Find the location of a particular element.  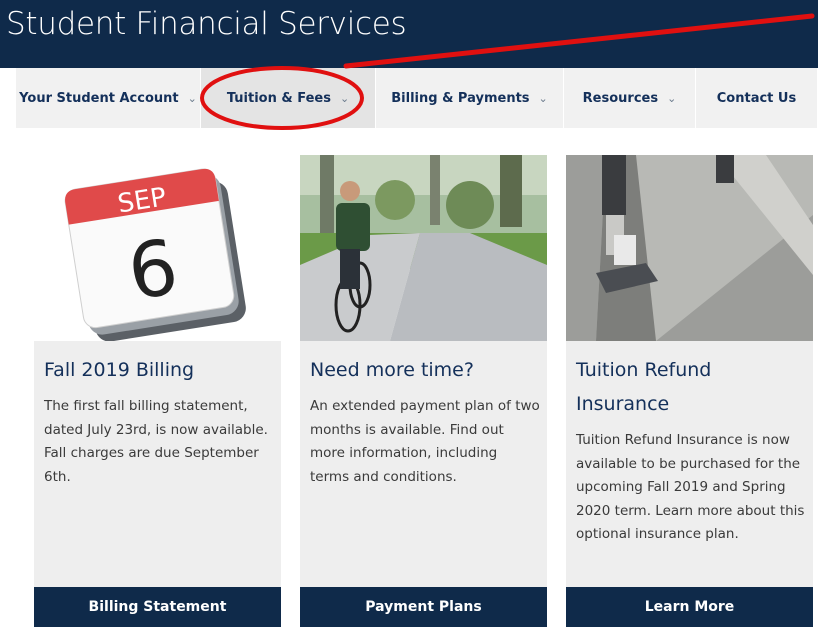

card-title: Fall 2019 Billing is located at coordinates (119, 370).